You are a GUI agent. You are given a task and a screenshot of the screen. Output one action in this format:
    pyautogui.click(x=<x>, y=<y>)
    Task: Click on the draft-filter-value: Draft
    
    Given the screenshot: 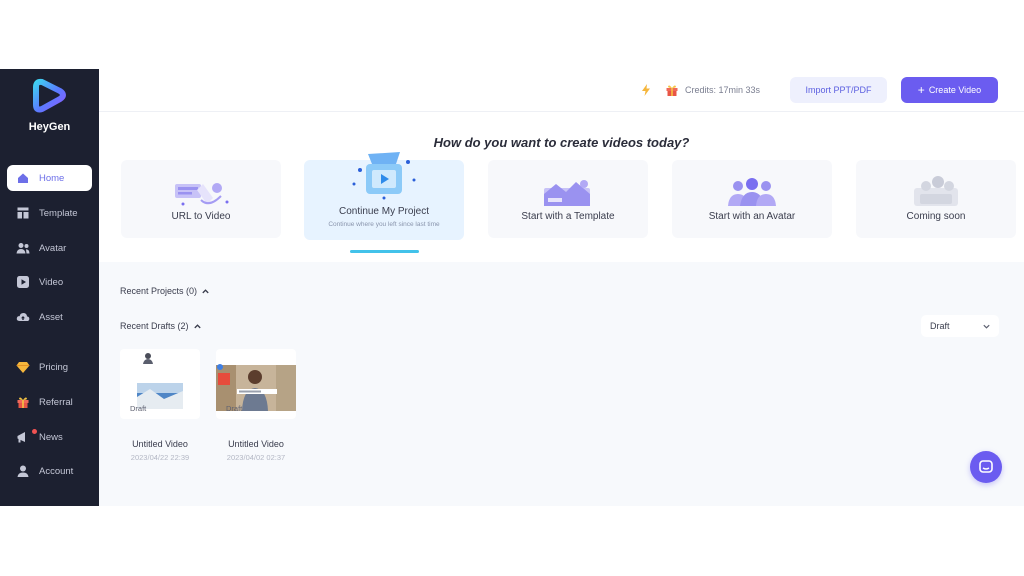 What is the action you would take?
    pyautogui.click(x=940, y=326)
    